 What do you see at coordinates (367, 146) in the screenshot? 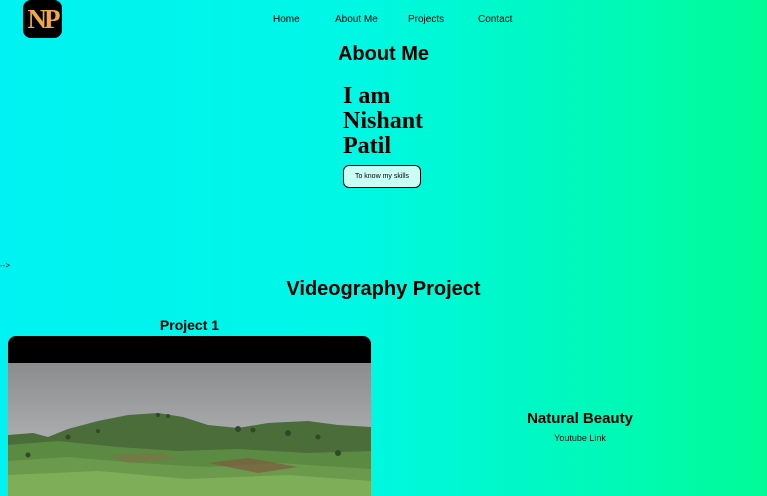
I see `intro-line: Patil` at bounding box center [367, 146].